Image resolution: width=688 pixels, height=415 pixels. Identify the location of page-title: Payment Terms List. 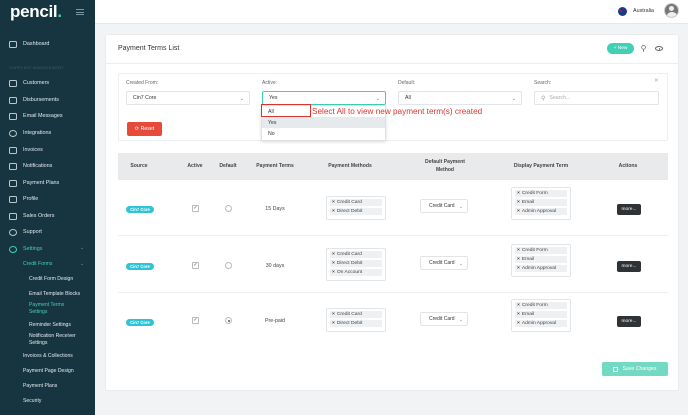
(149, 48).